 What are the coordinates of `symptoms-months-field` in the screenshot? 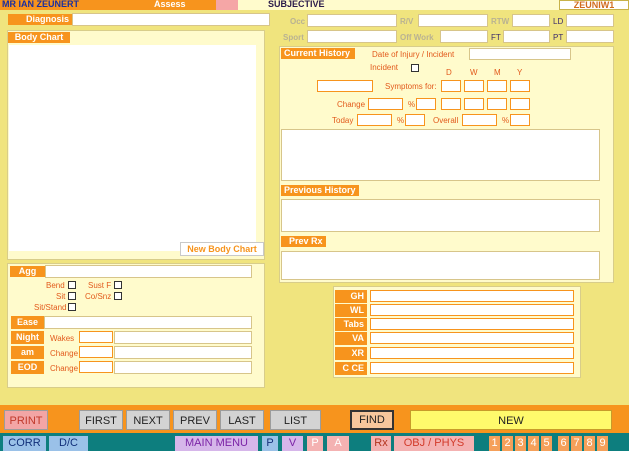 It's located at (497, 86).